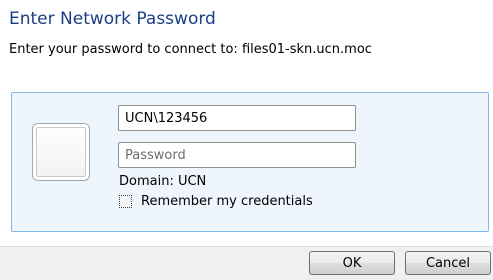 Image resolution: width=493 pixels, height=280 pixels. I want to click on ok-button: OK, so click(352, 263).